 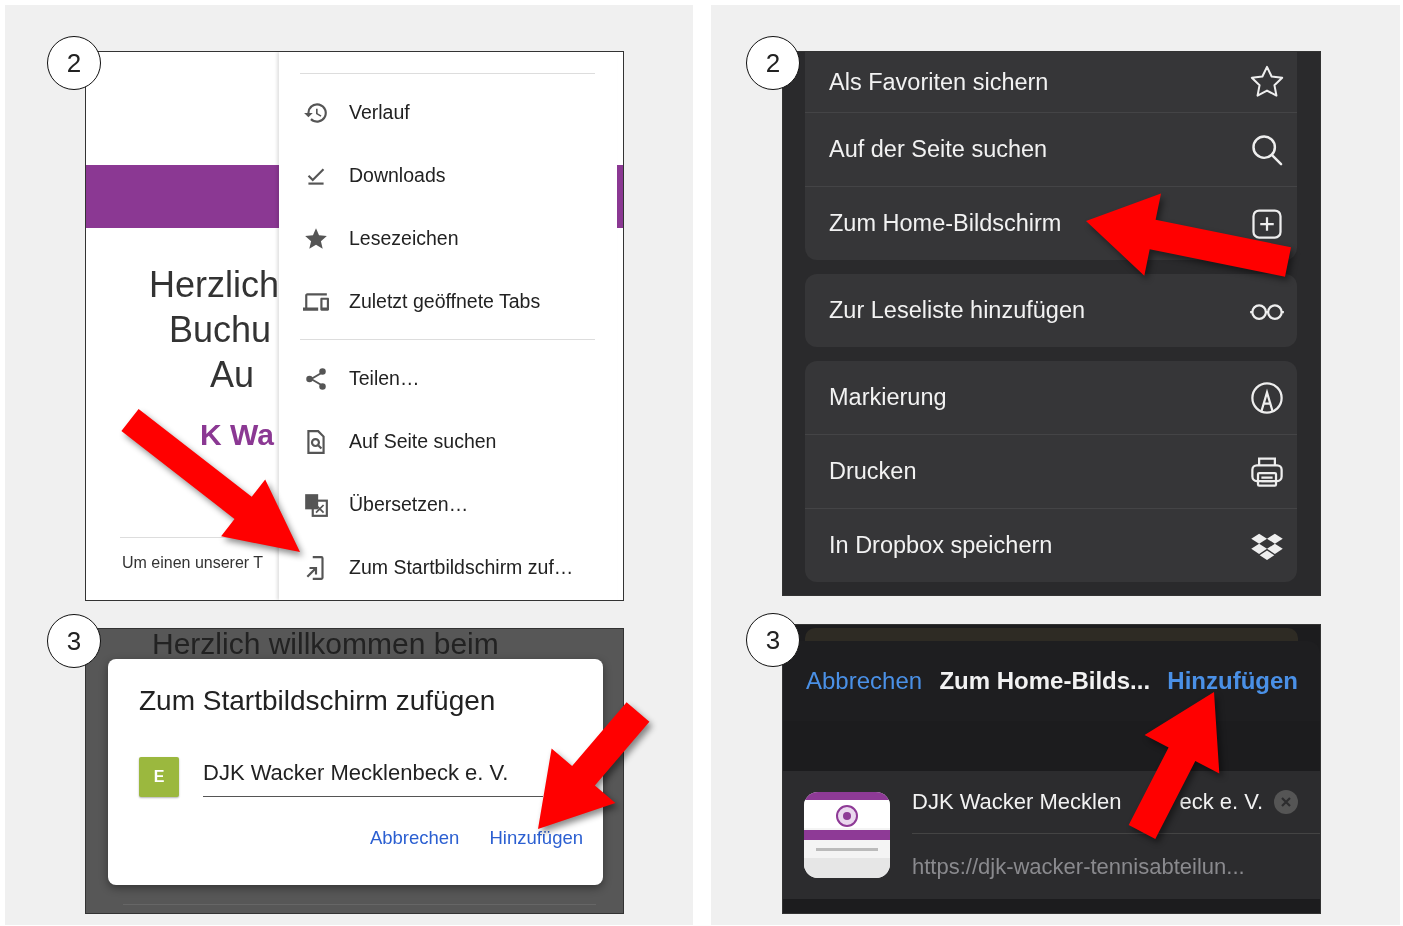 I want to click on dialog-title: Zum Startbildschirm zufügen, so click(x=317, y=701).